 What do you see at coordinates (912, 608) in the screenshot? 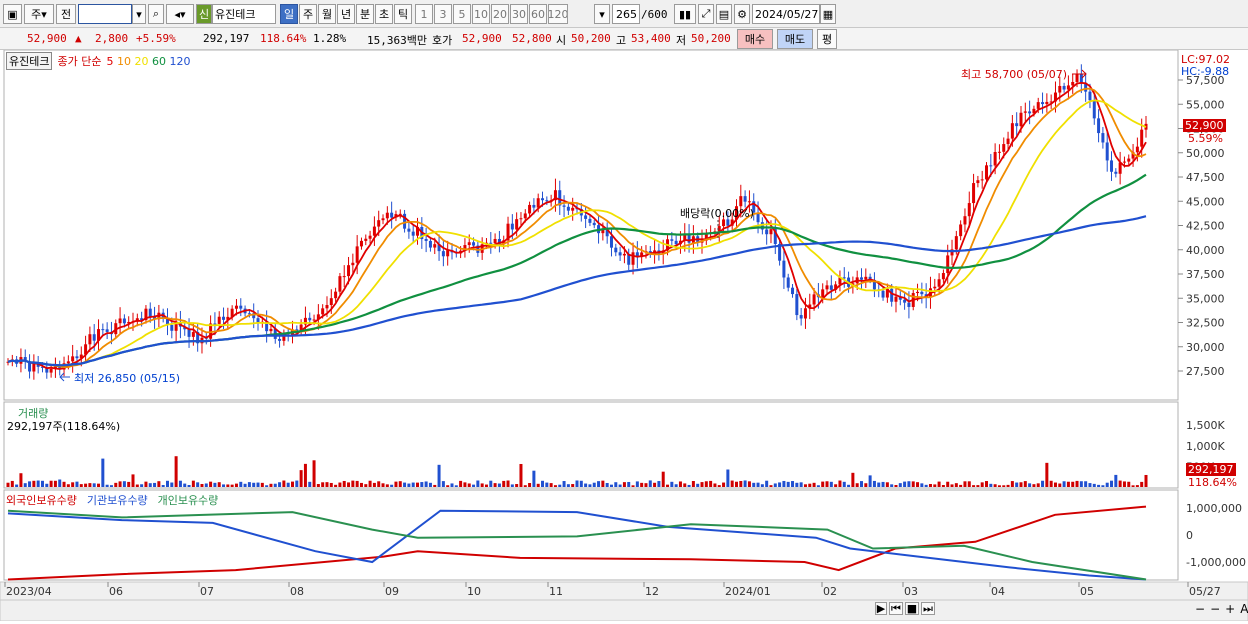
I see `stop-icon: ■` at bounding box center [912, 608].